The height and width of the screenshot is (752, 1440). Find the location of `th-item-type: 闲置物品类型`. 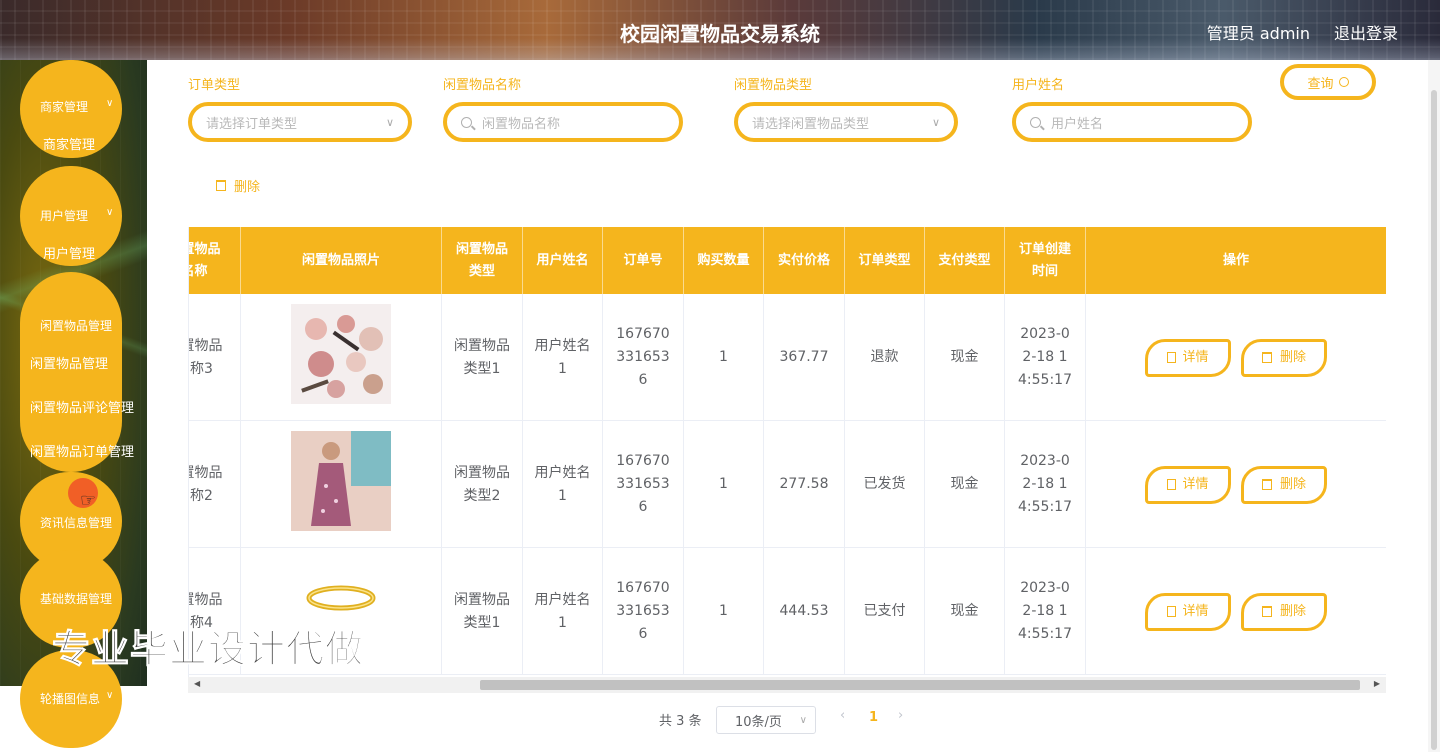

th-item-type: 闲置物品类型 is located at coordinates (482, 260).